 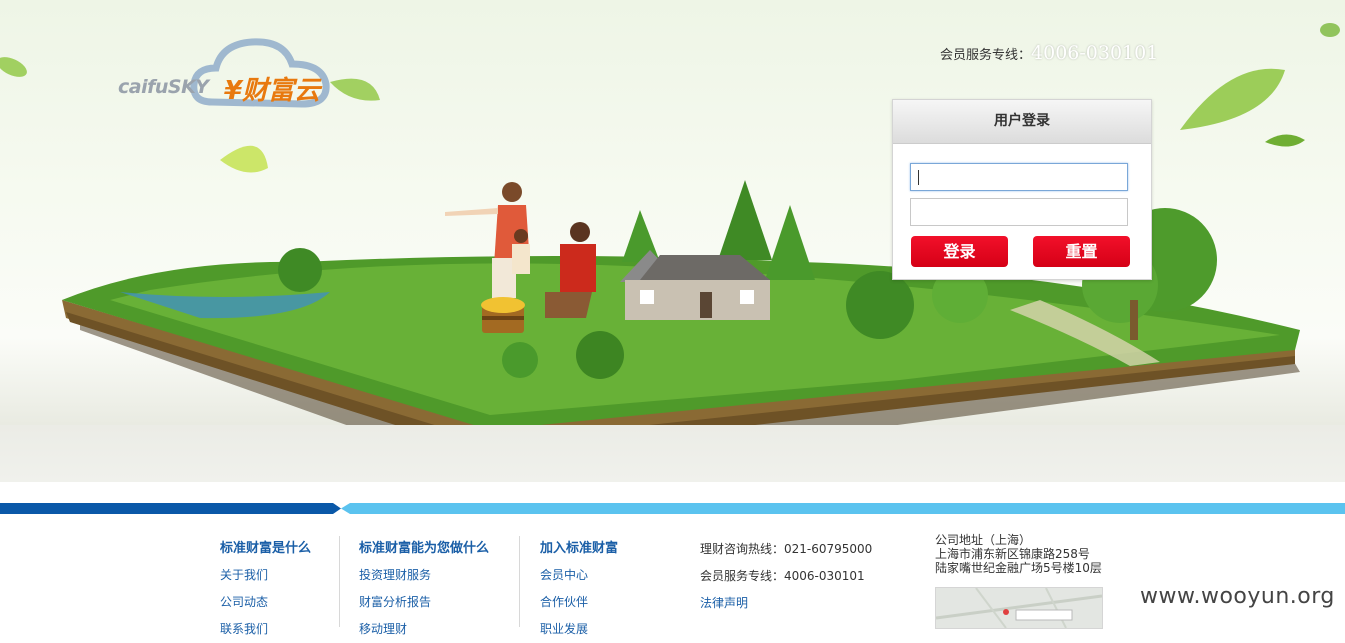 What do you see at coordinates (265, 575) in the screenshot?
I see `footer-link-about-us: 关于我们` at bounding box center [265, 575].